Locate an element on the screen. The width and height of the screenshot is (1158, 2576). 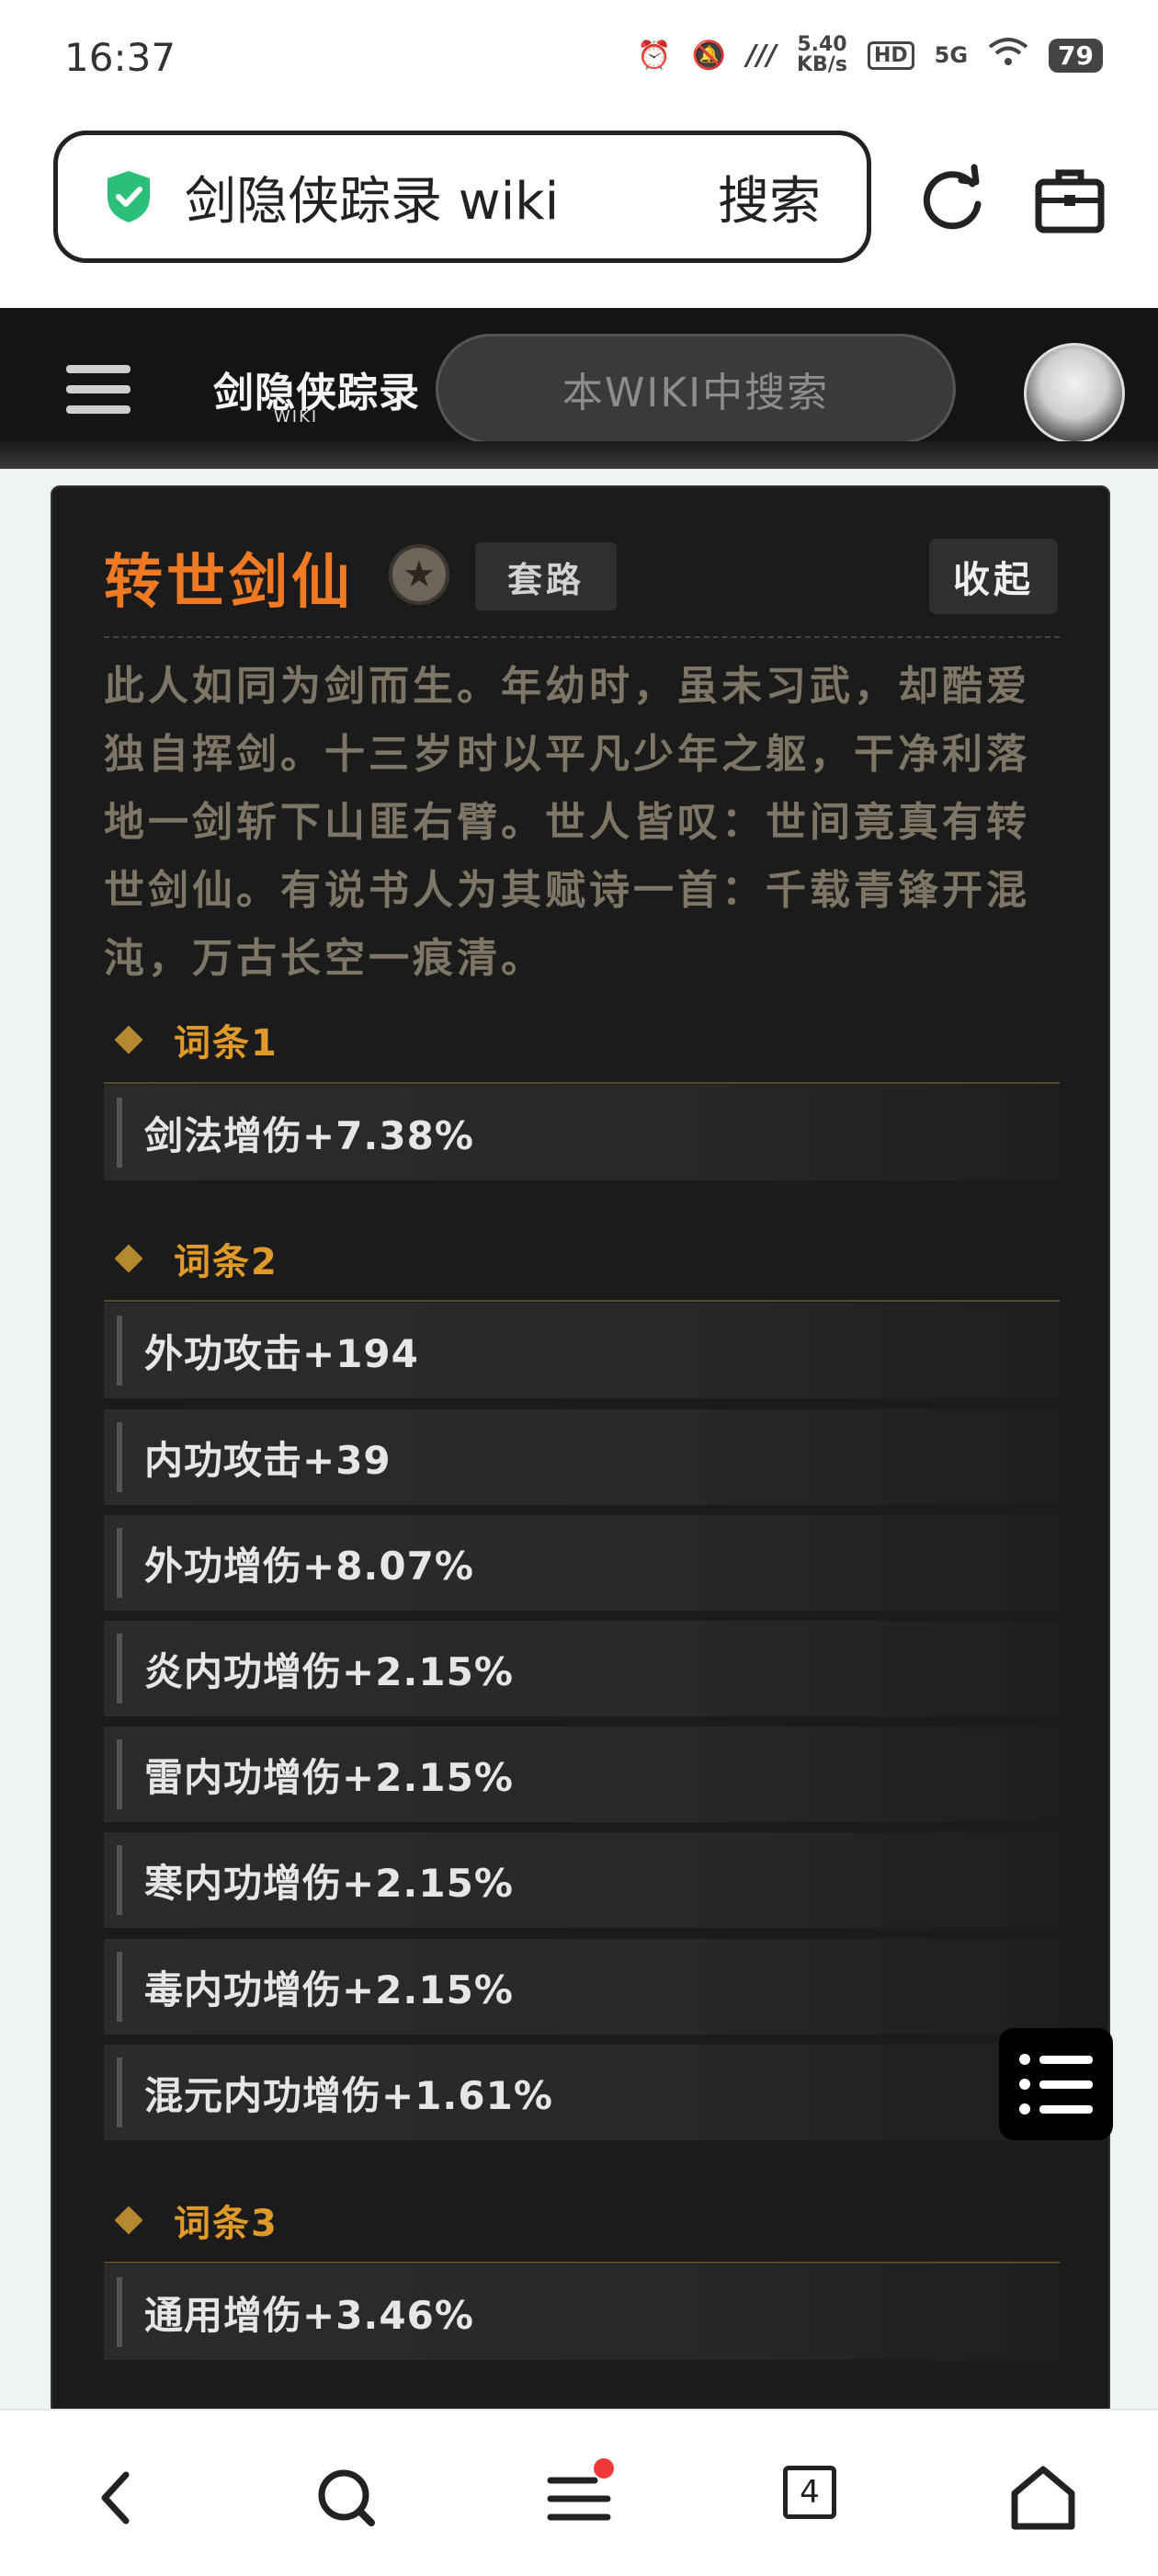
address-text: 剑隐侠踪录 wiki is located at coordinates (372, 201).